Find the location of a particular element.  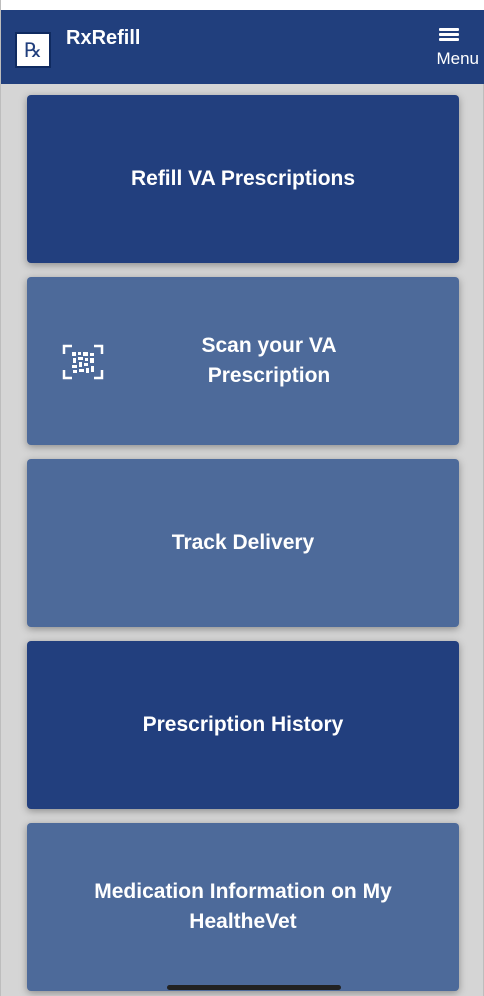

rx-logo-text: ℞ is located at coordinates (33, 50).